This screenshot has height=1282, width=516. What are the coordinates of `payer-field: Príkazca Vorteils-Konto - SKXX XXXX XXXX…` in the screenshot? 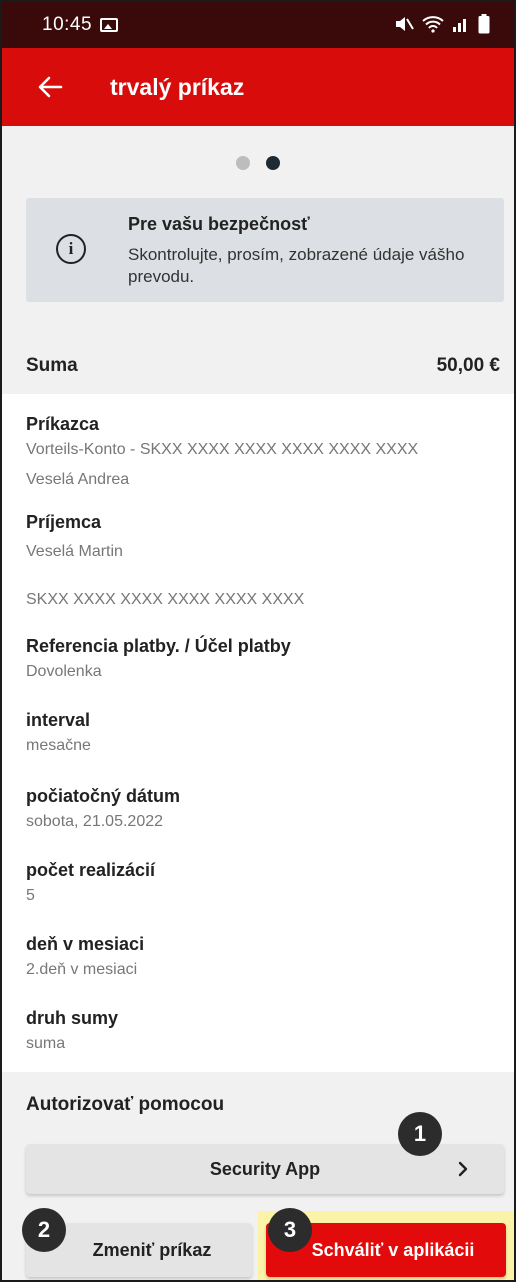 It's located at (222, 452).